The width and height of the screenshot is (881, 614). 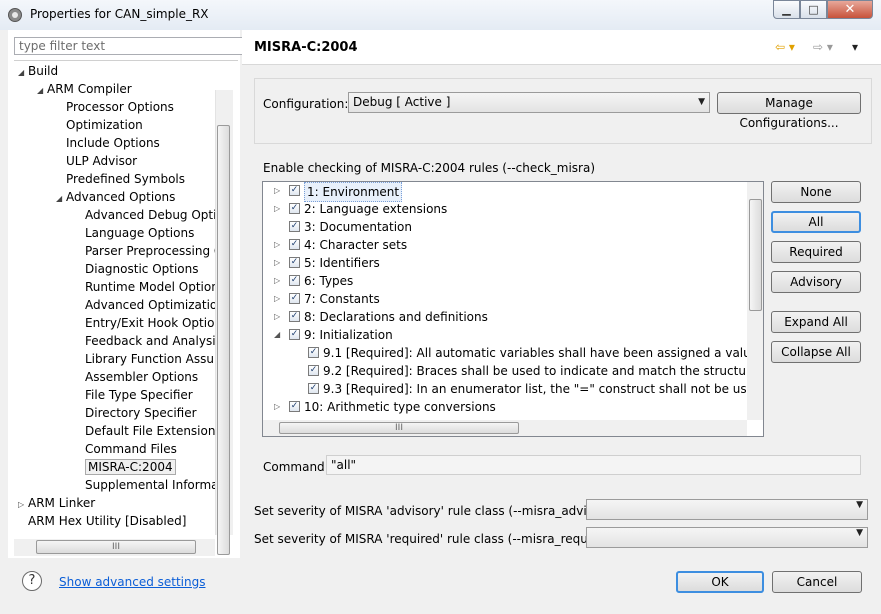 I want to click on help-icon: ?, so click(x=32, y=581).